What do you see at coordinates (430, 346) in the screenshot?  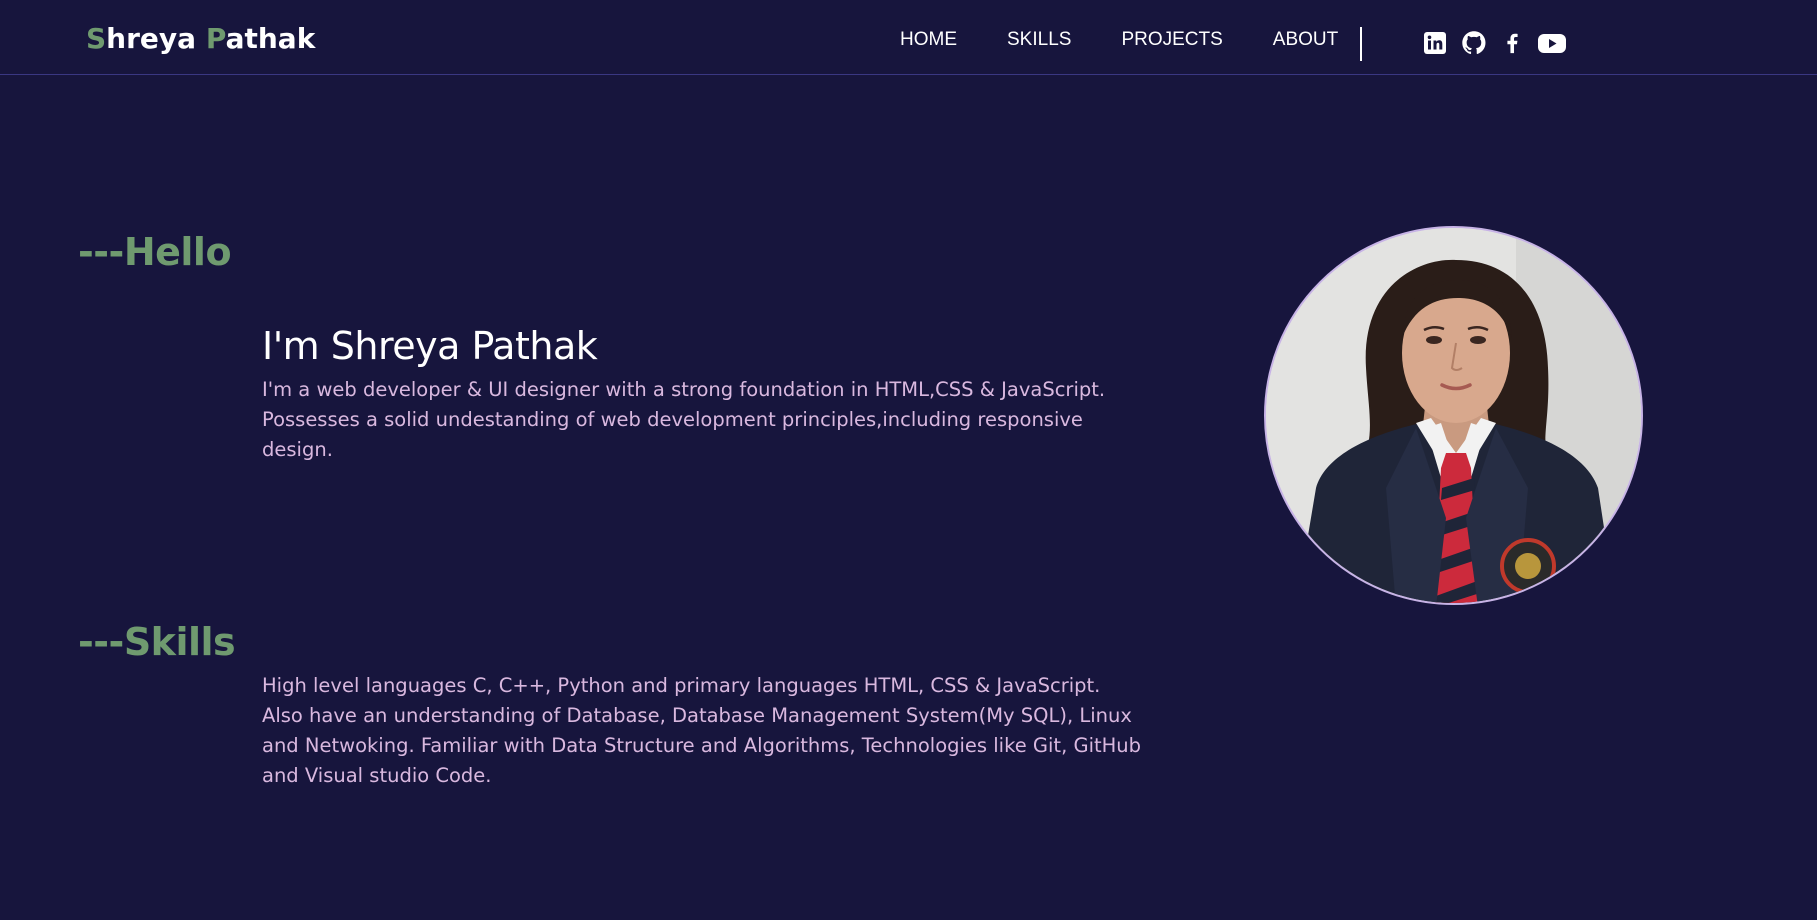 I see `intro-name: I'm Shreya Pathak` at bounding box center [430, 346].